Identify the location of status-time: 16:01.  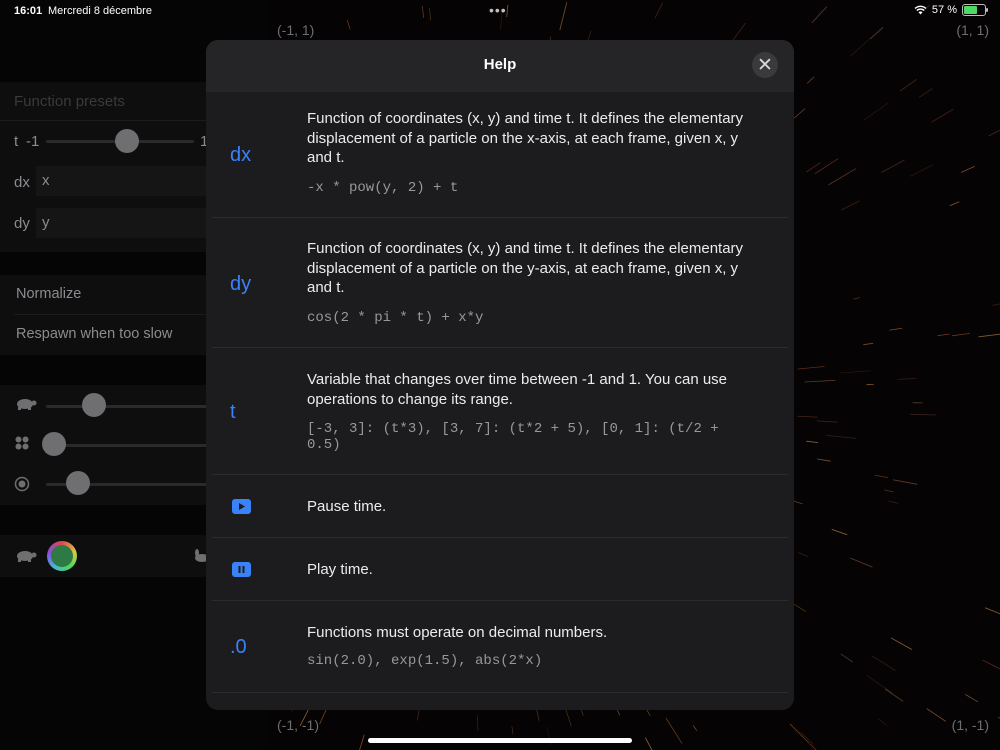
(28, 11).